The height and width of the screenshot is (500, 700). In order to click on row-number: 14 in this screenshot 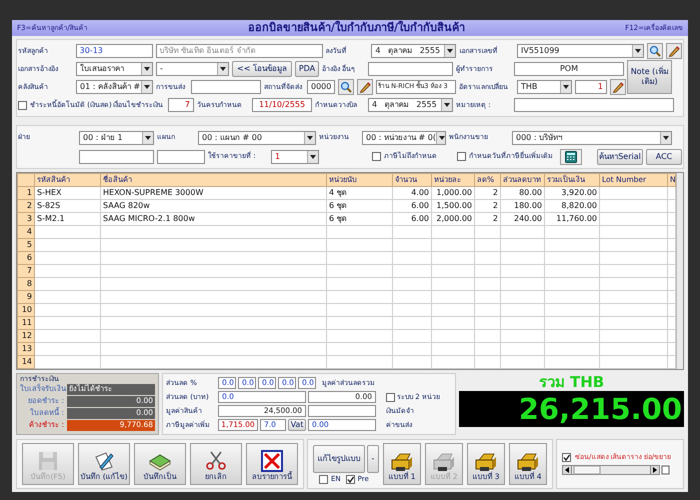, I will do `click(26, 362)`.